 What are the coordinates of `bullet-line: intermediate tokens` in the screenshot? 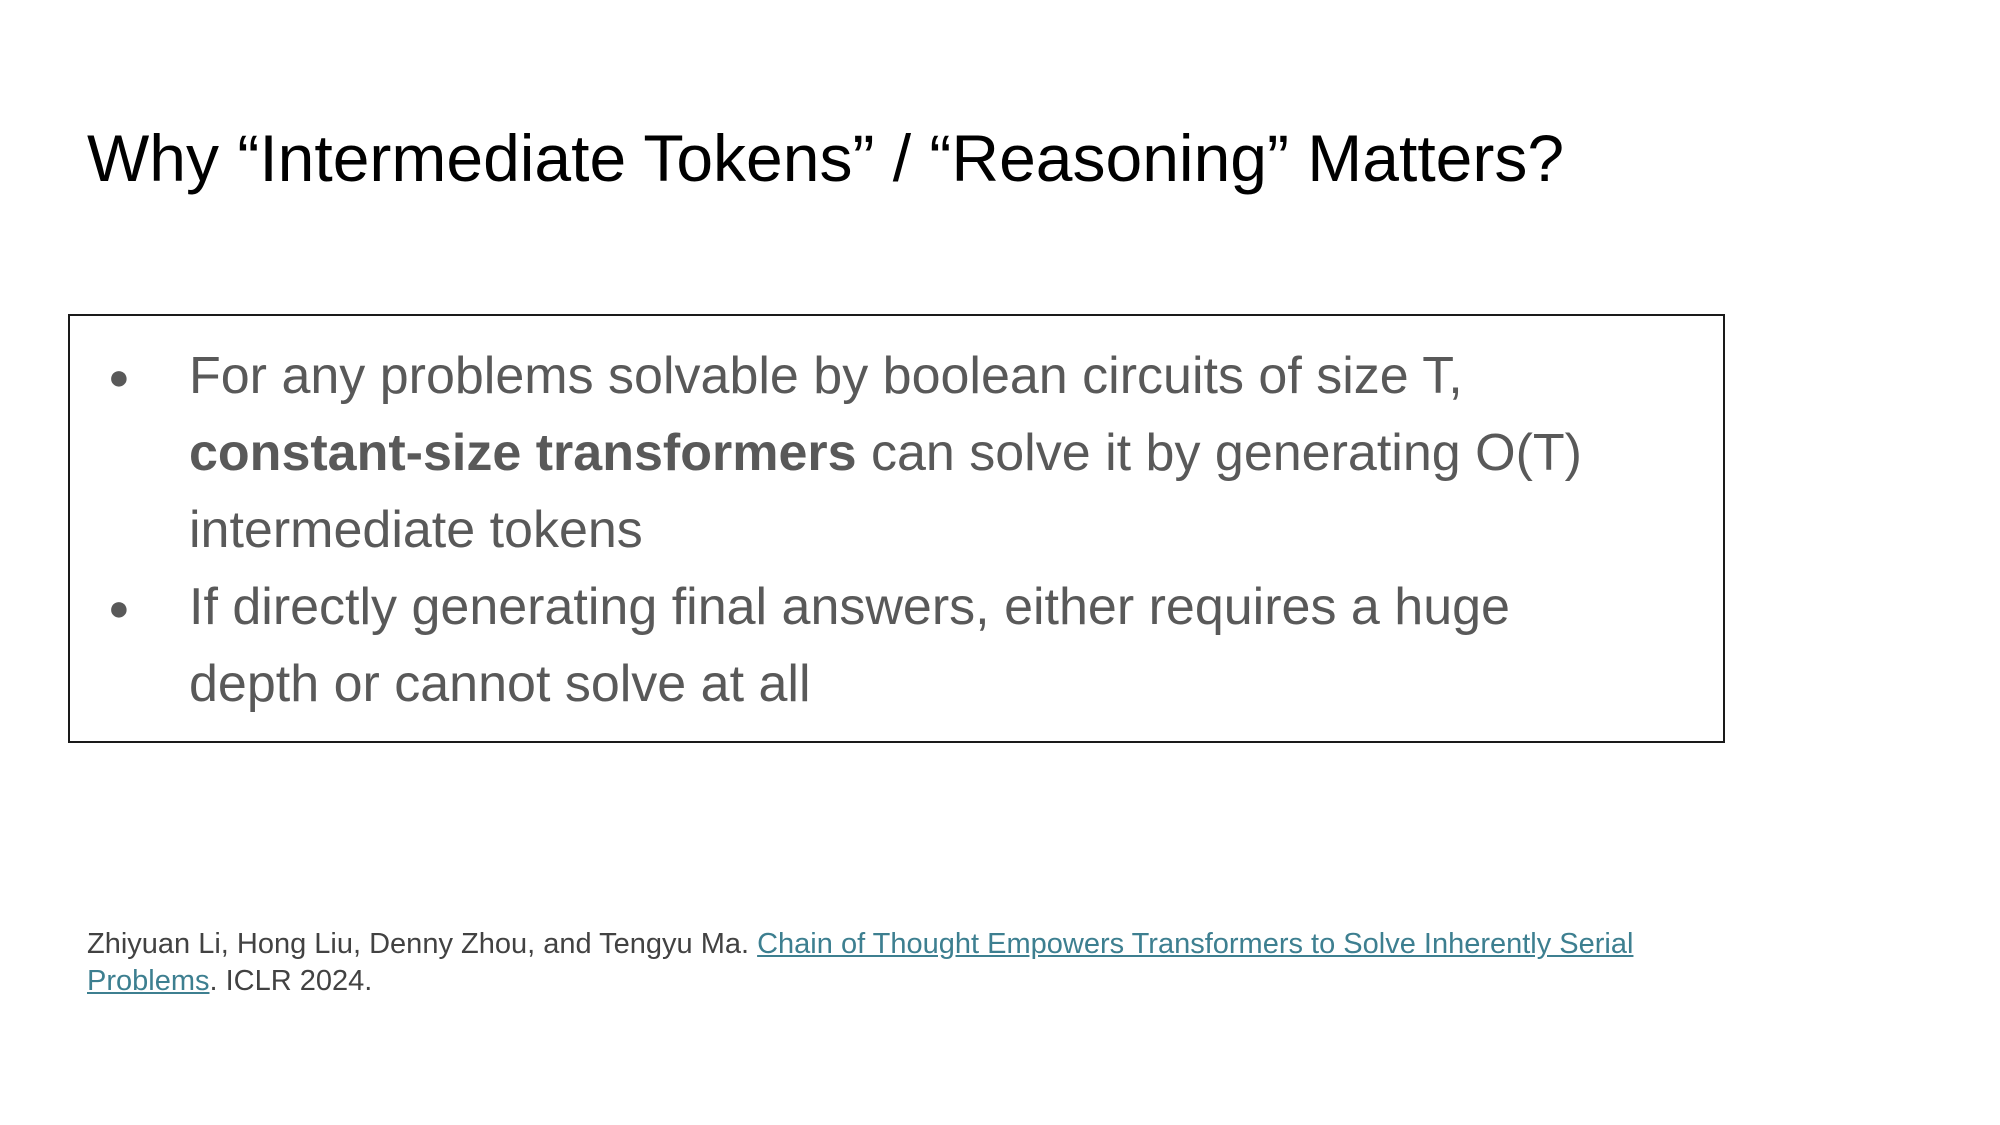 It's located at (416, 530).